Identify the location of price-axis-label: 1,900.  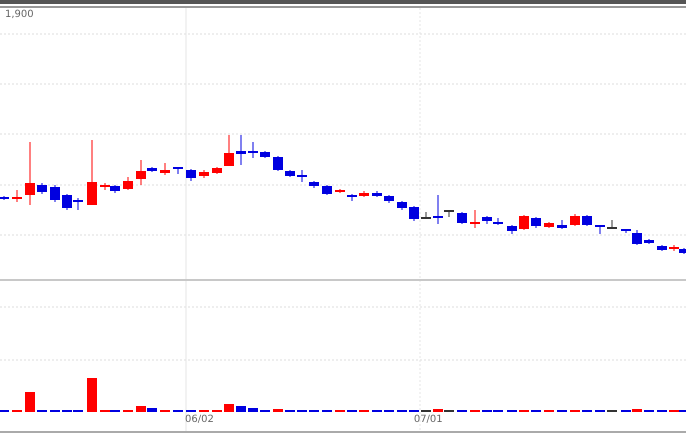
(19, 15).